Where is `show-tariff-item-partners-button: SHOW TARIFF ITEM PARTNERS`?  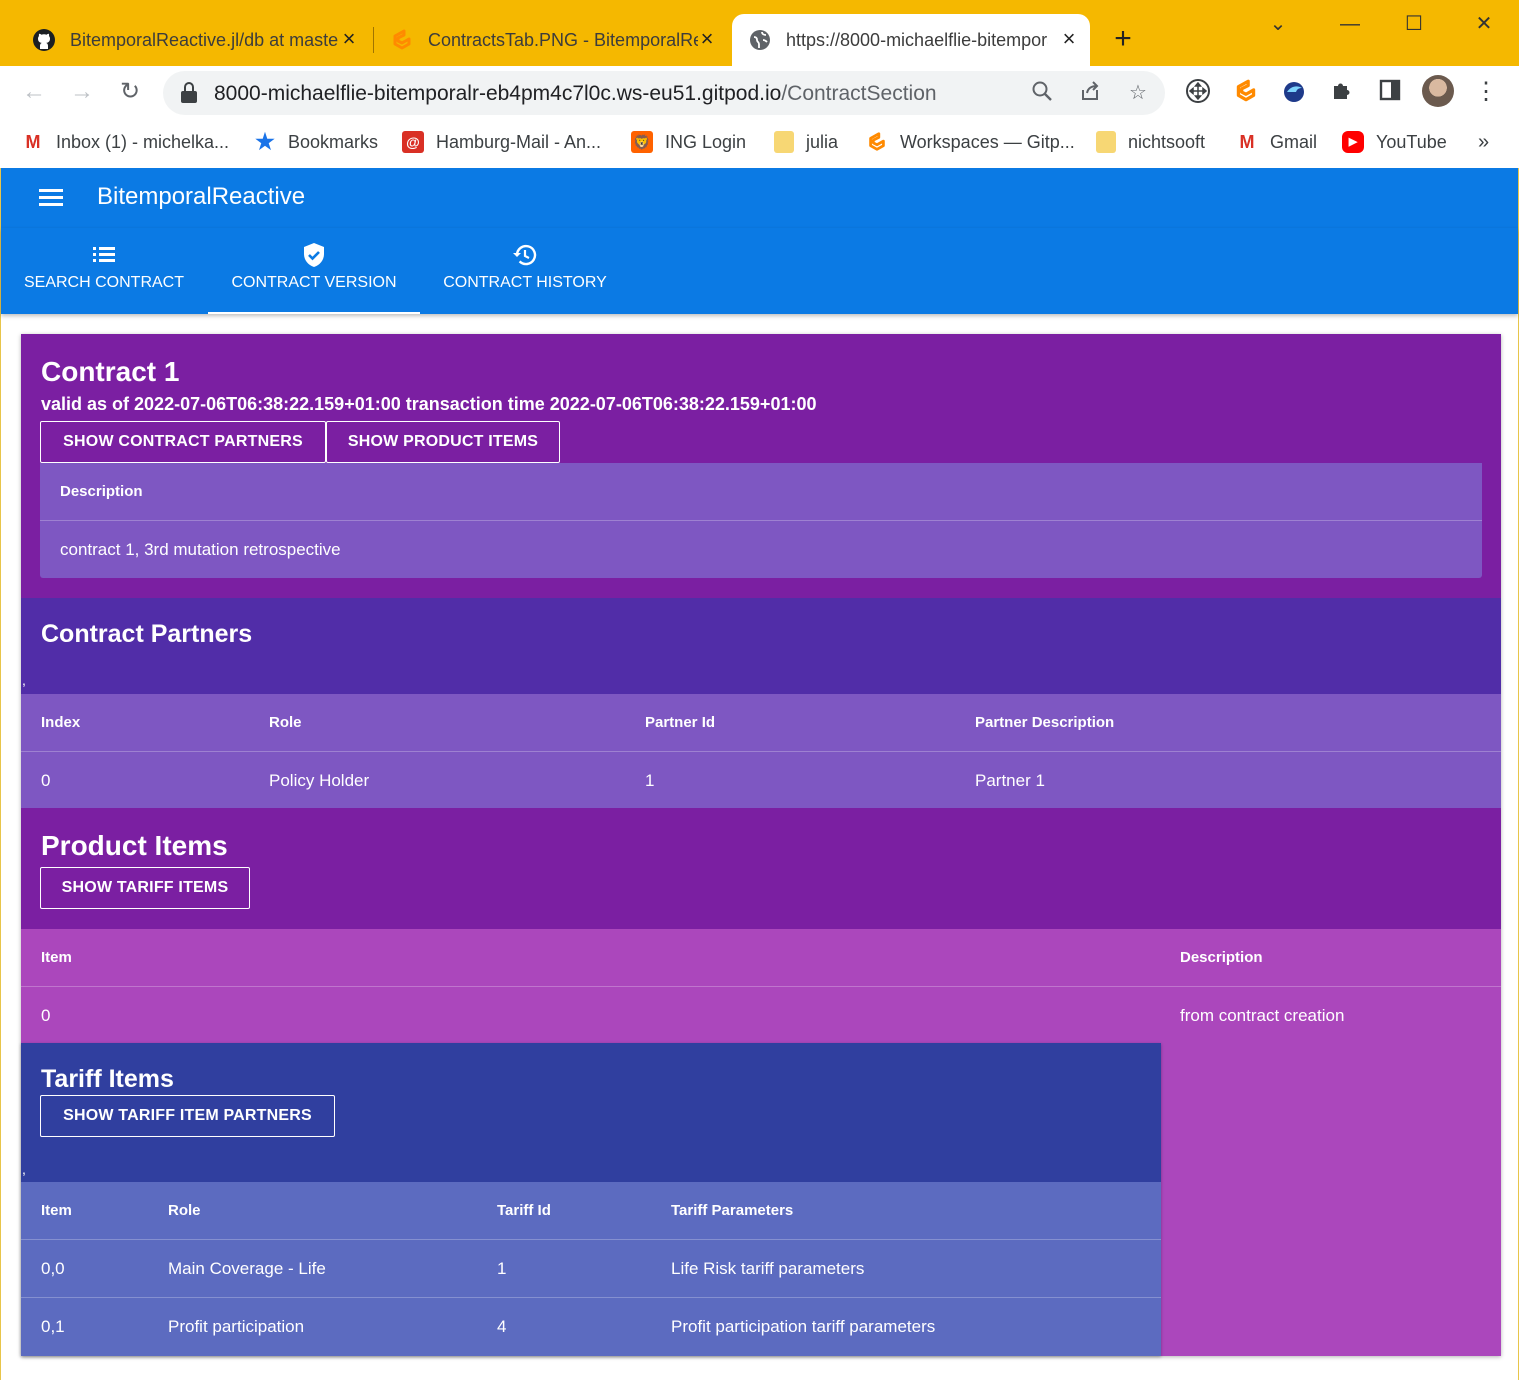 show-tariff-item-partners-button: SHOW TARIFF ITEM PARTNERS is located at coordinates (187, 1116).